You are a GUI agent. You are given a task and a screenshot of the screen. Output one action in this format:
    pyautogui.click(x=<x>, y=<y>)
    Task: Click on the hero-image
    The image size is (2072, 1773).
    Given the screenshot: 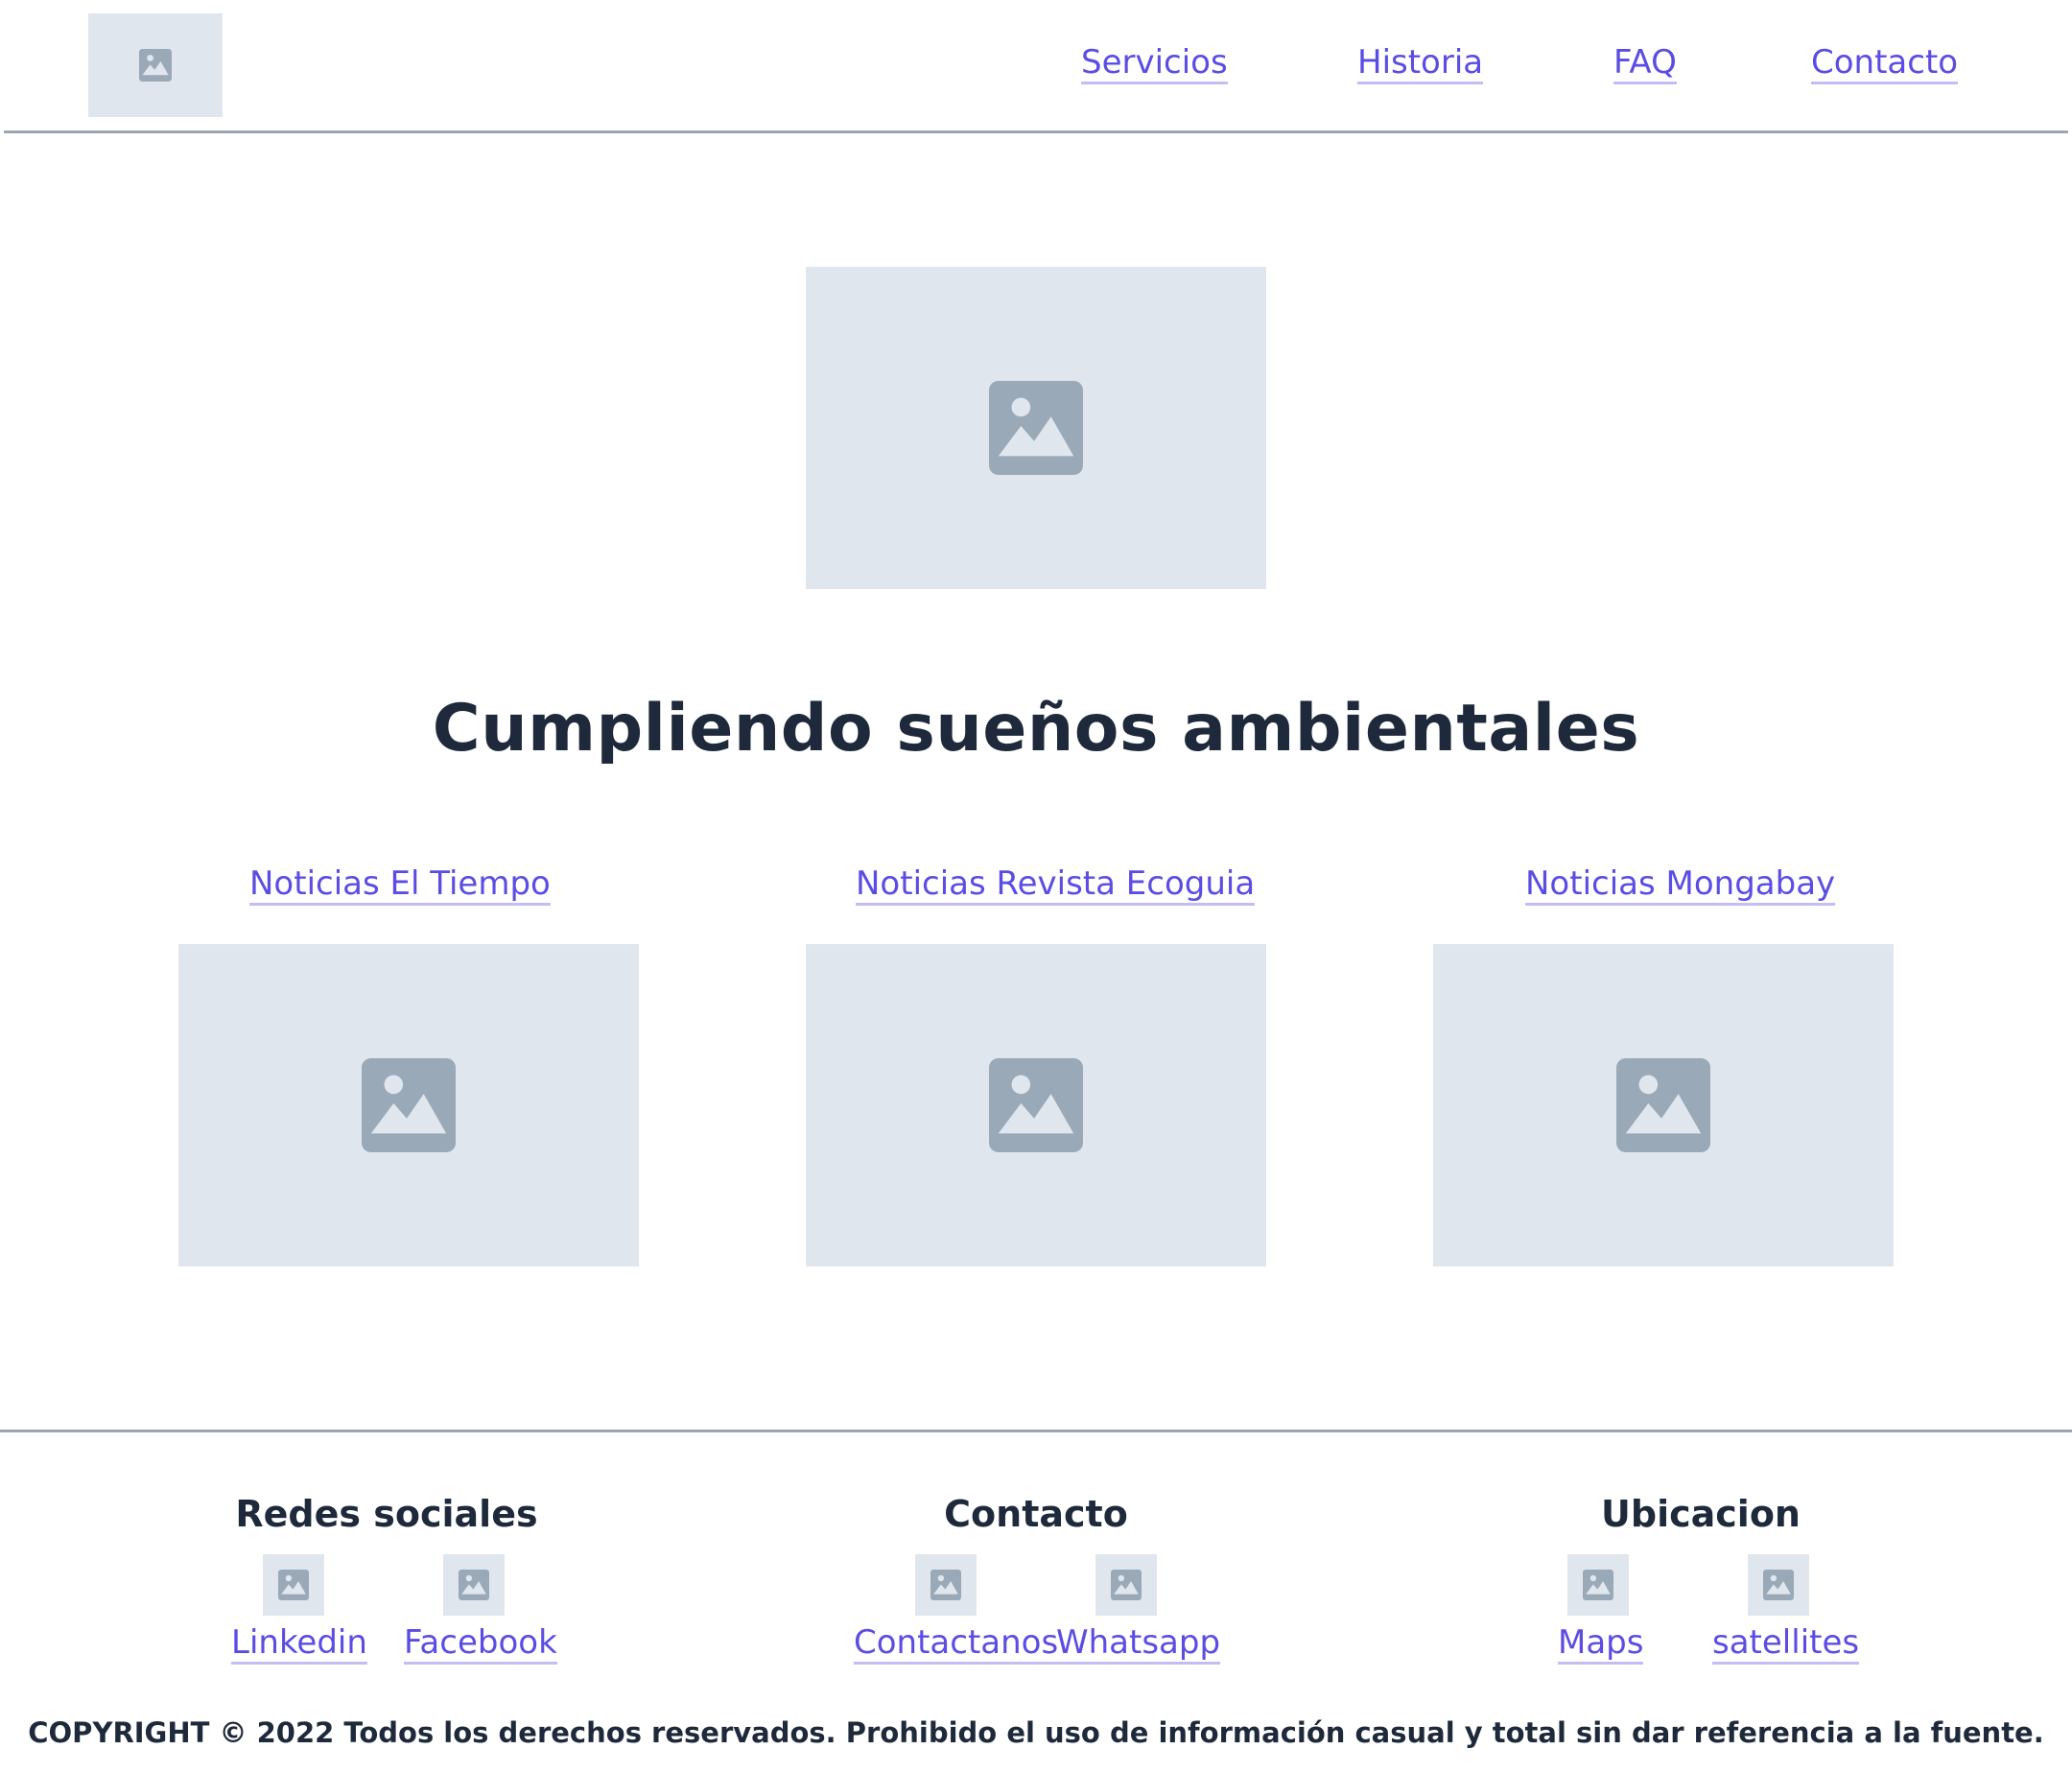 What is the action you would take?
    pyautogui.click(x=1036, y=428)
    